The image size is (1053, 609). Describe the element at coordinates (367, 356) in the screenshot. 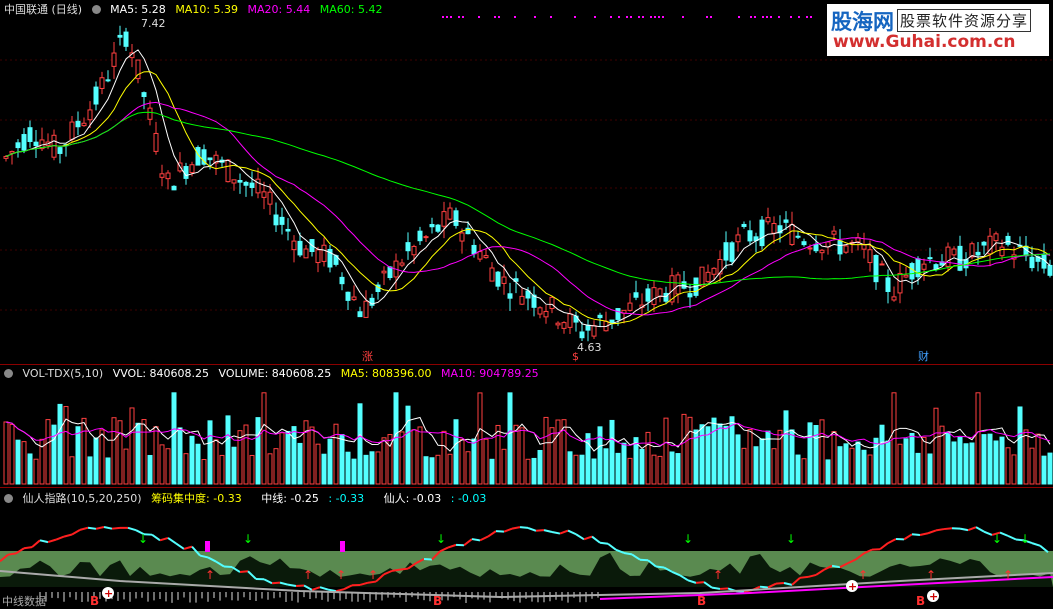

I see `event-marker-zhang: 涨` at that location.